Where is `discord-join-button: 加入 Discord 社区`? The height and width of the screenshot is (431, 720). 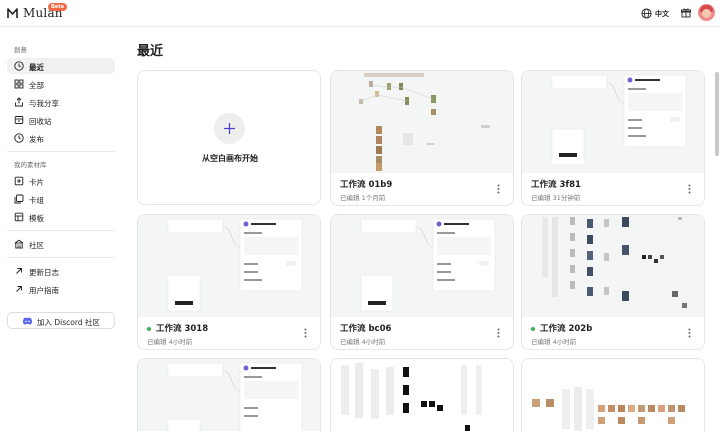 discord-join-button: 加入 Discord 社区 is located at coordinates (61, 320).